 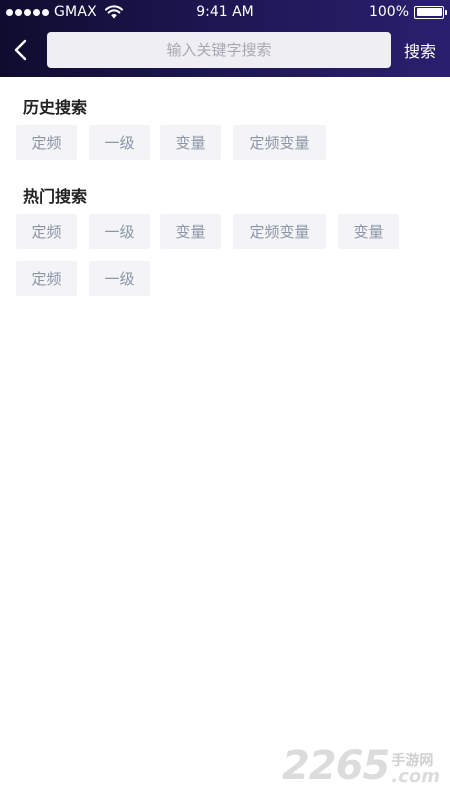 I want to click on battery-fill, so click(x=429, y=12).